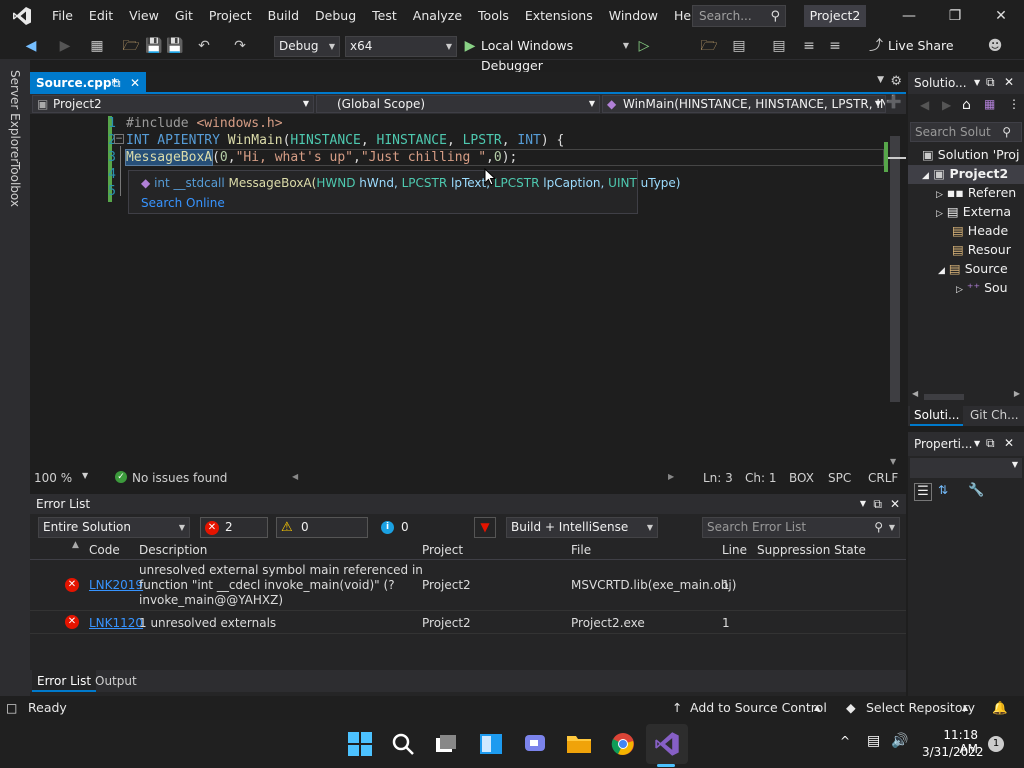 Image resolution: width=1024 pixels, height=768 pixels. Describe the element at coordinates (779, 46) in the screenshot. I see `breakpoint-layout-icon: ▤` at that location.